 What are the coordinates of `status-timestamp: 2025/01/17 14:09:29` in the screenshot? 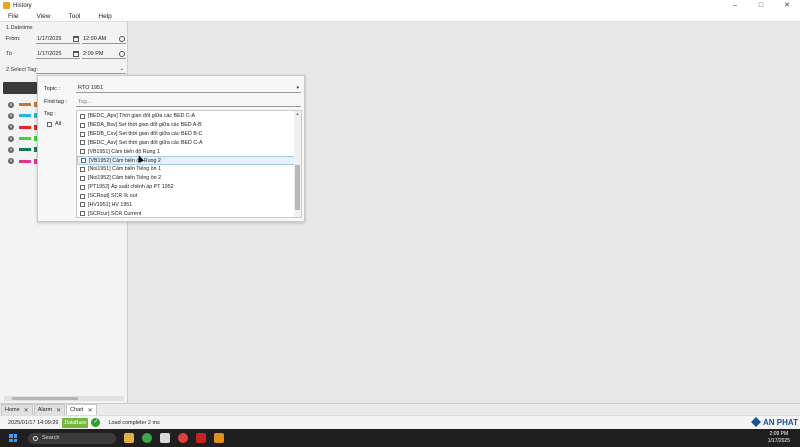 It's located at (33, 422).